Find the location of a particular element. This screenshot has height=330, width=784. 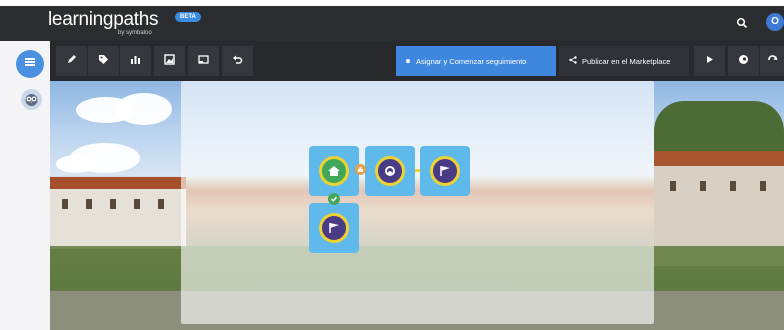

home-icon is located at coordinates (334, 171).